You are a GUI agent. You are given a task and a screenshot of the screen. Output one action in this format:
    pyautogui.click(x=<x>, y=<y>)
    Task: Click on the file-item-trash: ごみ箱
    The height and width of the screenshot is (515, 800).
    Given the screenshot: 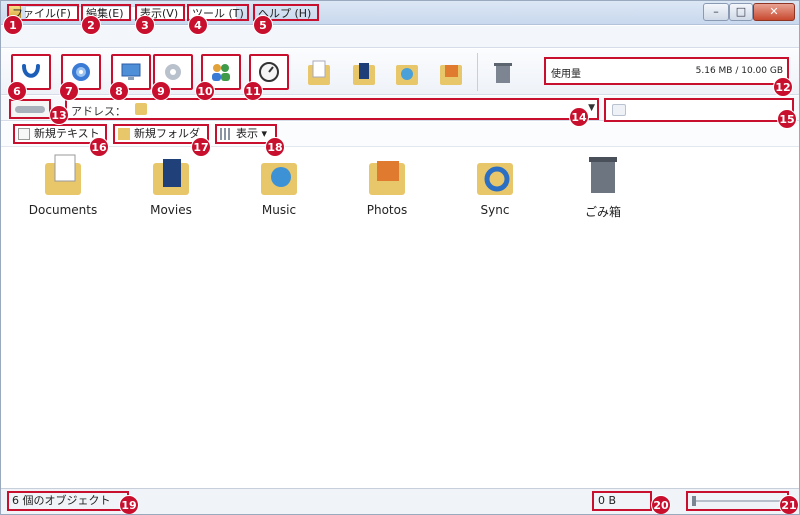 What is the action you would take?
    pyautogui.click(x=603, y=186)
    